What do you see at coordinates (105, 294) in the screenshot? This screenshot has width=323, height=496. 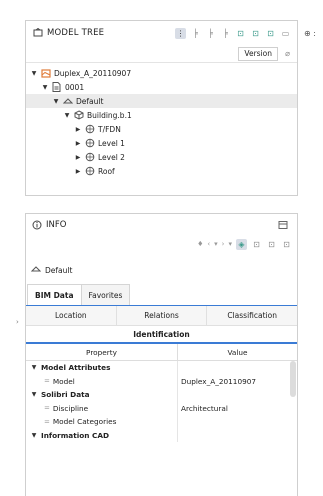 I see `tab-favorites: Favorites` at bounding box center [105, 294].